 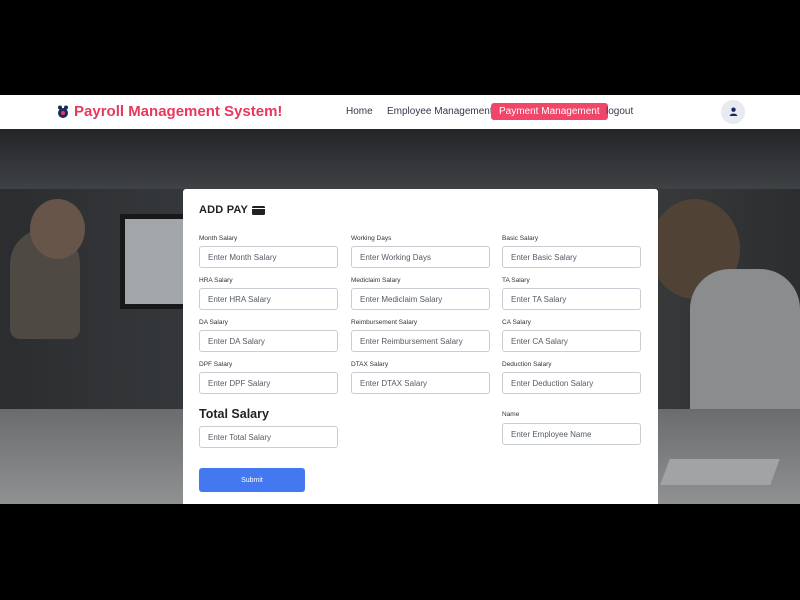 What do you see at coordinates (527, 364) in the screenshot?
I see `deduction-salary-label: Deduction Salary` at bounding box center [527, 364].